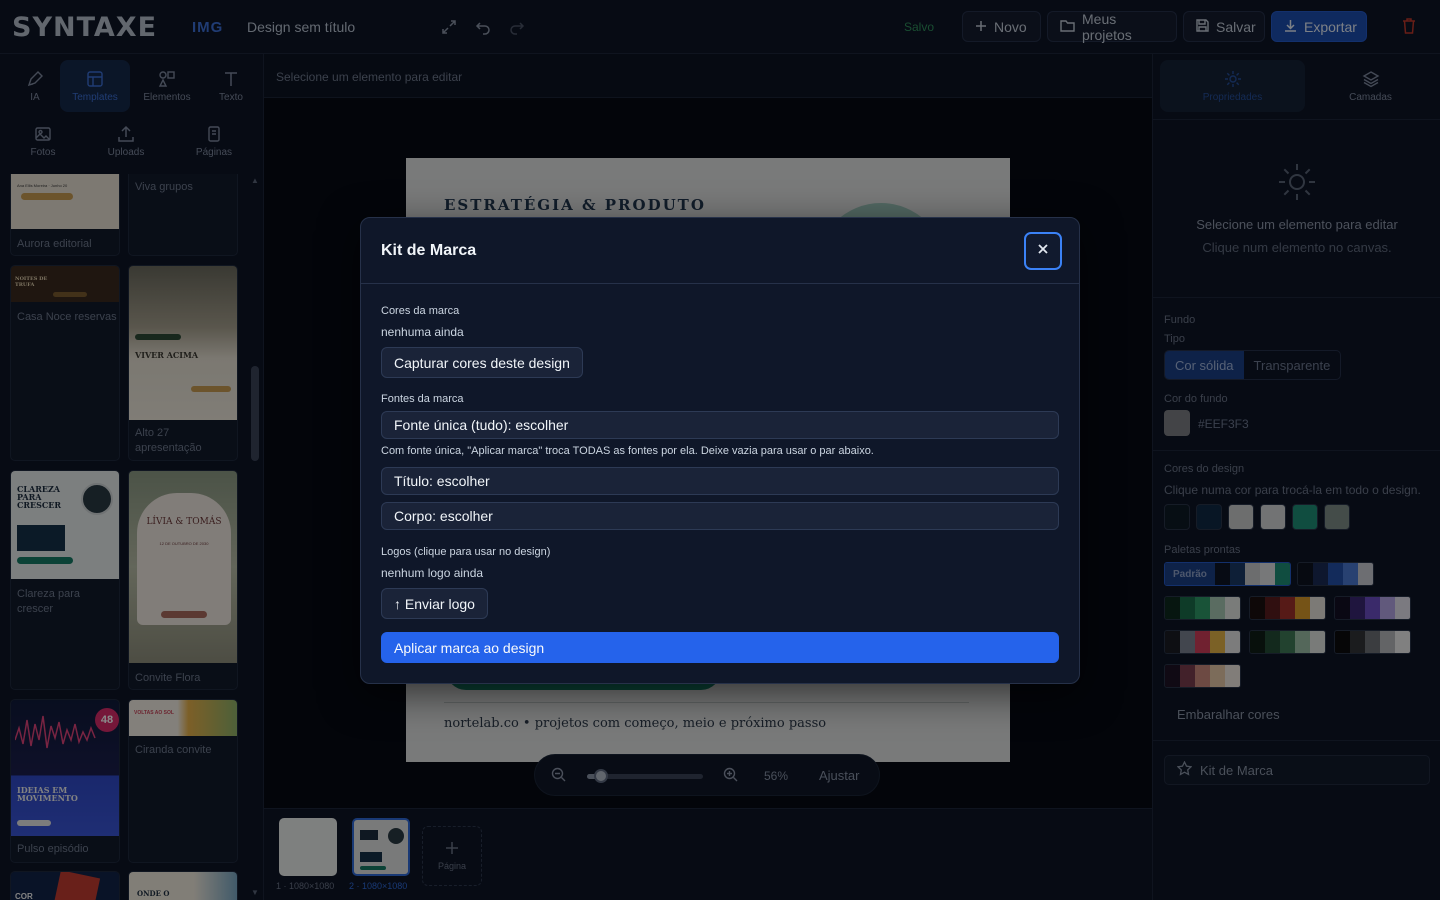 The height and width of the screenshot is (900, 1440). I want to click on logos-empty: nenhum logo ainda, so click(432, 573).